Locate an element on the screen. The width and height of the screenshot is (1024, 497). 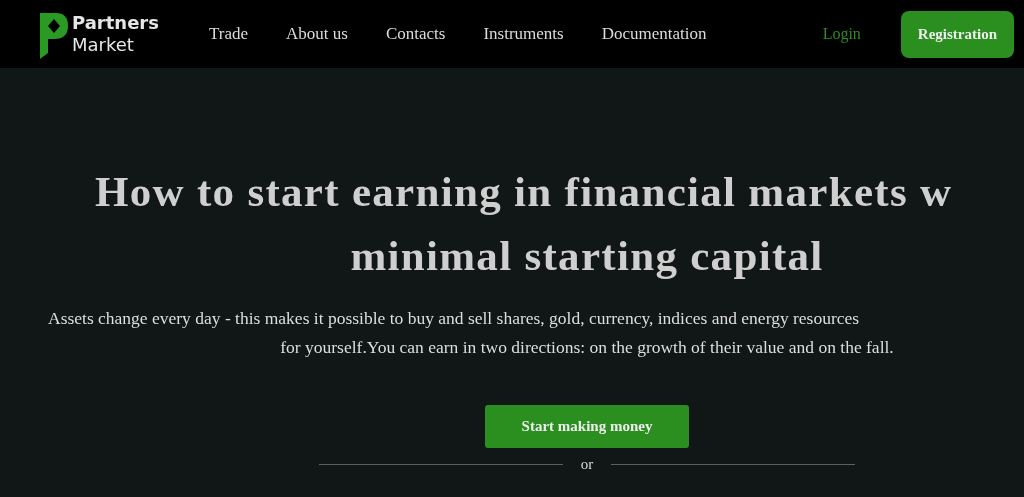
login-link: Login is located at coordinates (841, 34).